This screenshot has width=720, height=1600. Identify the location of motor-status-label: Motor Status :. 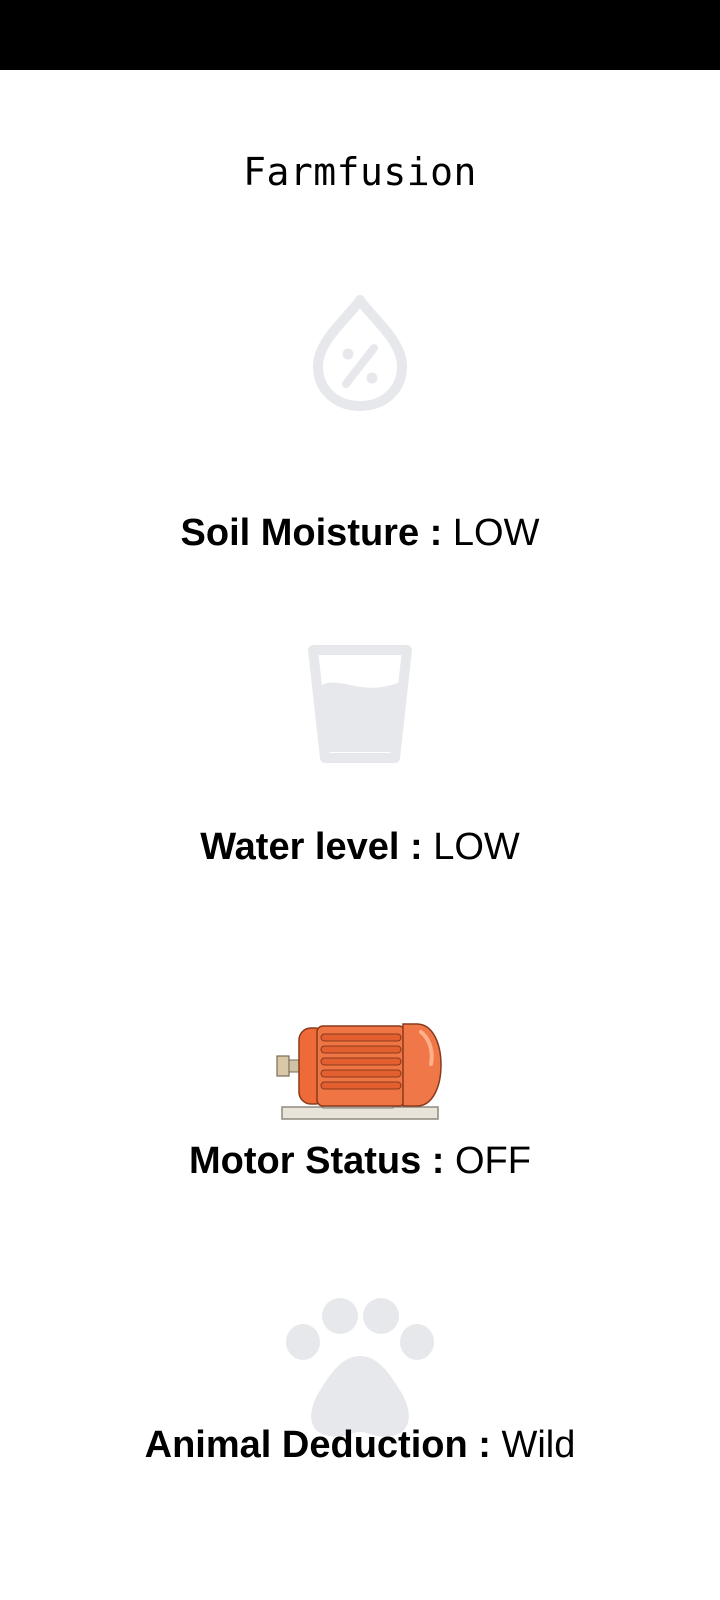
(322, 1161).